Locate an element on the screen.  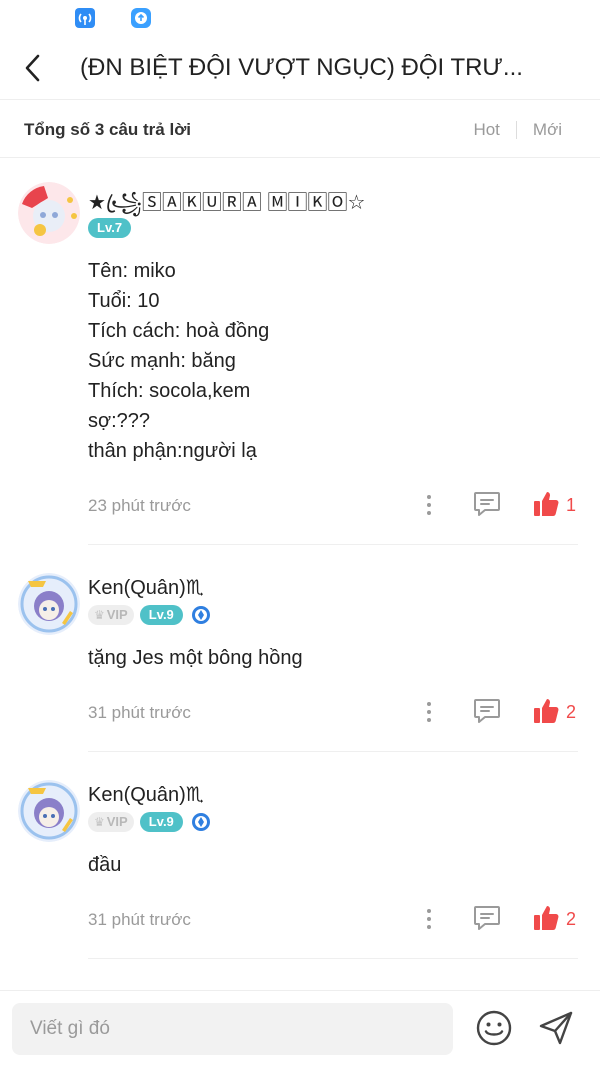
send-icon is located at coordinates (556, 1028).